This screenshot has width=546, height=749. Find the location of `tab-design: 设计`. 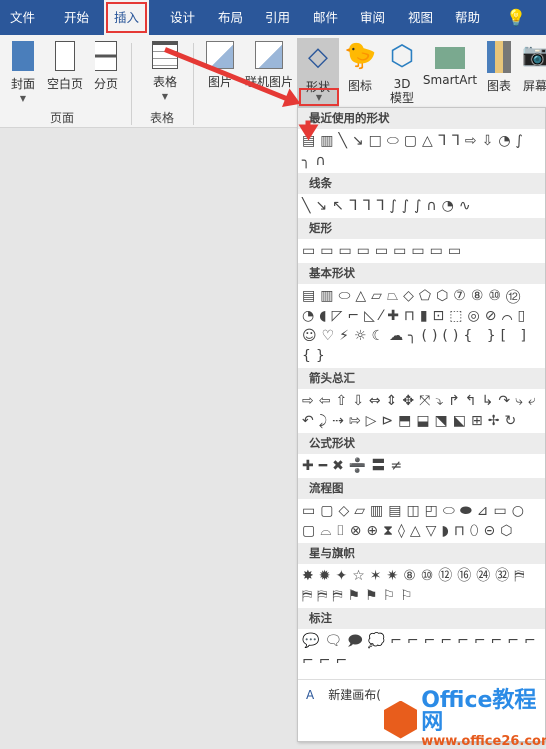

tab-design: 设计 is located at coordinates (182, 17).